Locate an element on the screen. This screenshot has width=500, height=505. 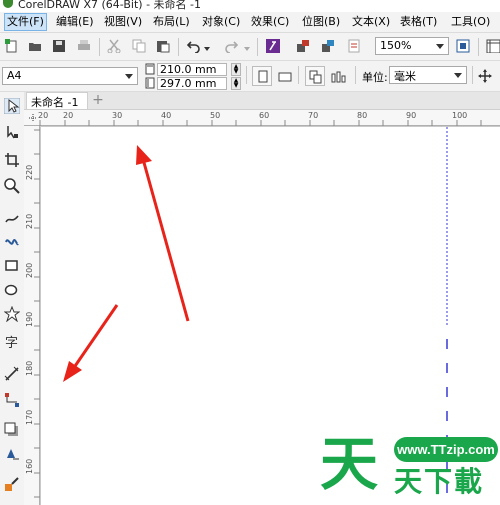
menu-view: 视图(V) is located at coordinates (123, 22).